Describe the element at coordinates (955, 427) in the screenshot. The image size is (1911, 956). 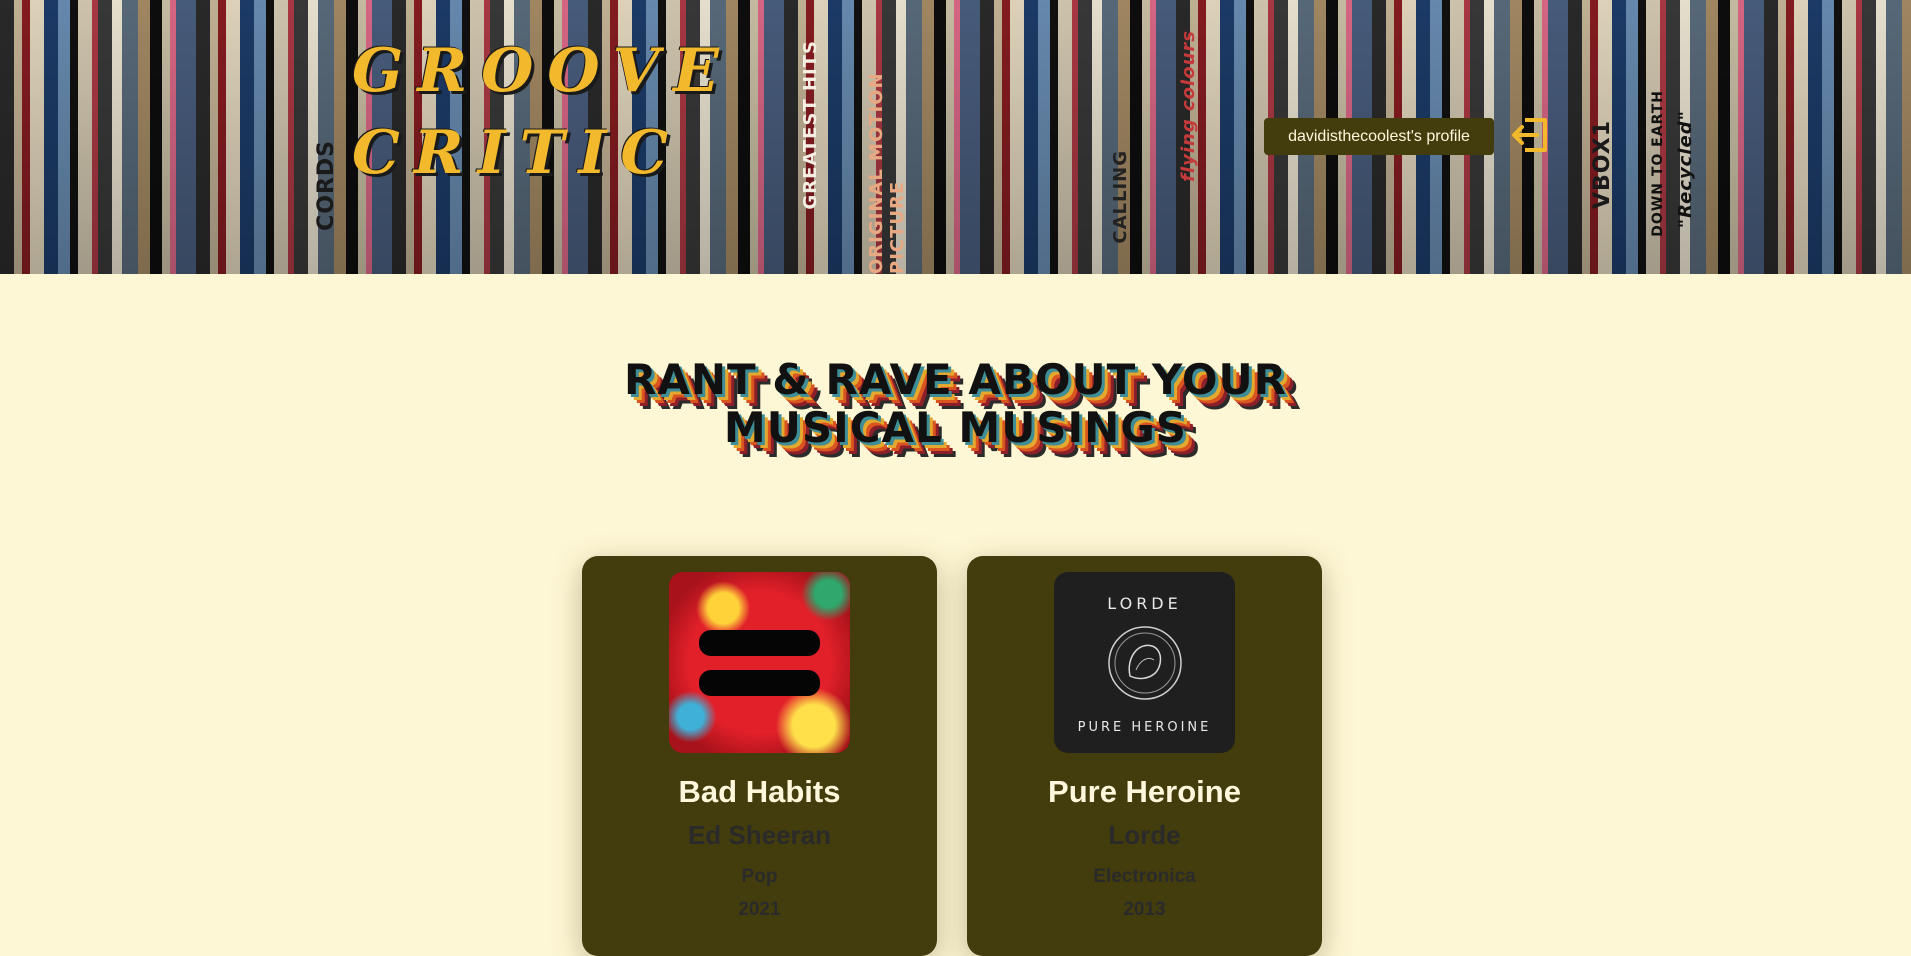
I see `tagline-line: MUSICAL MUSINGS` at that location.